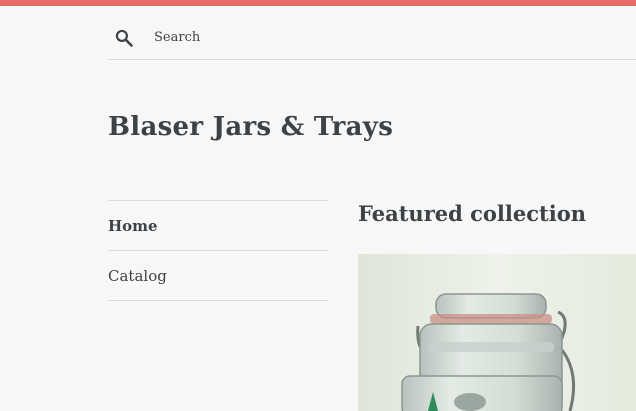 The image size is (636, 411). What do you see at coordinates (250, 127) in the screenshot?
I see `site-title: Blaser Jars & Trays` at bounding box center [250, 127].